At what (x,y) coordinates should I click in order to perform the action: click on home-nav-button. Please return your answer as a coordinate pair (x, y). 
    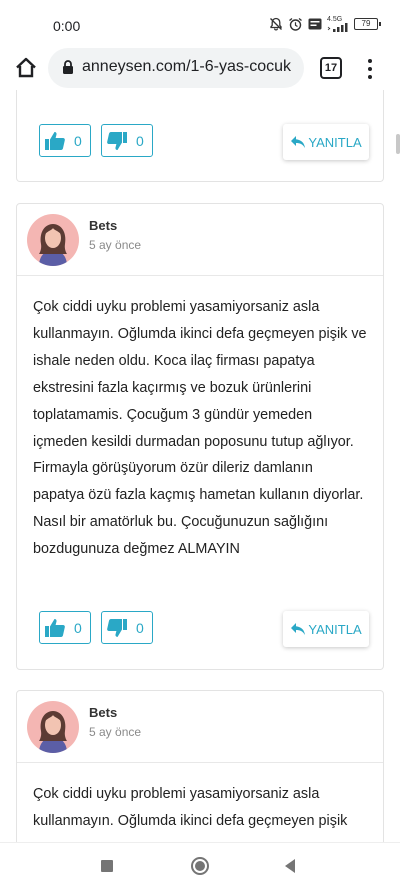
    Looking at the image, I should click on (200, 866).